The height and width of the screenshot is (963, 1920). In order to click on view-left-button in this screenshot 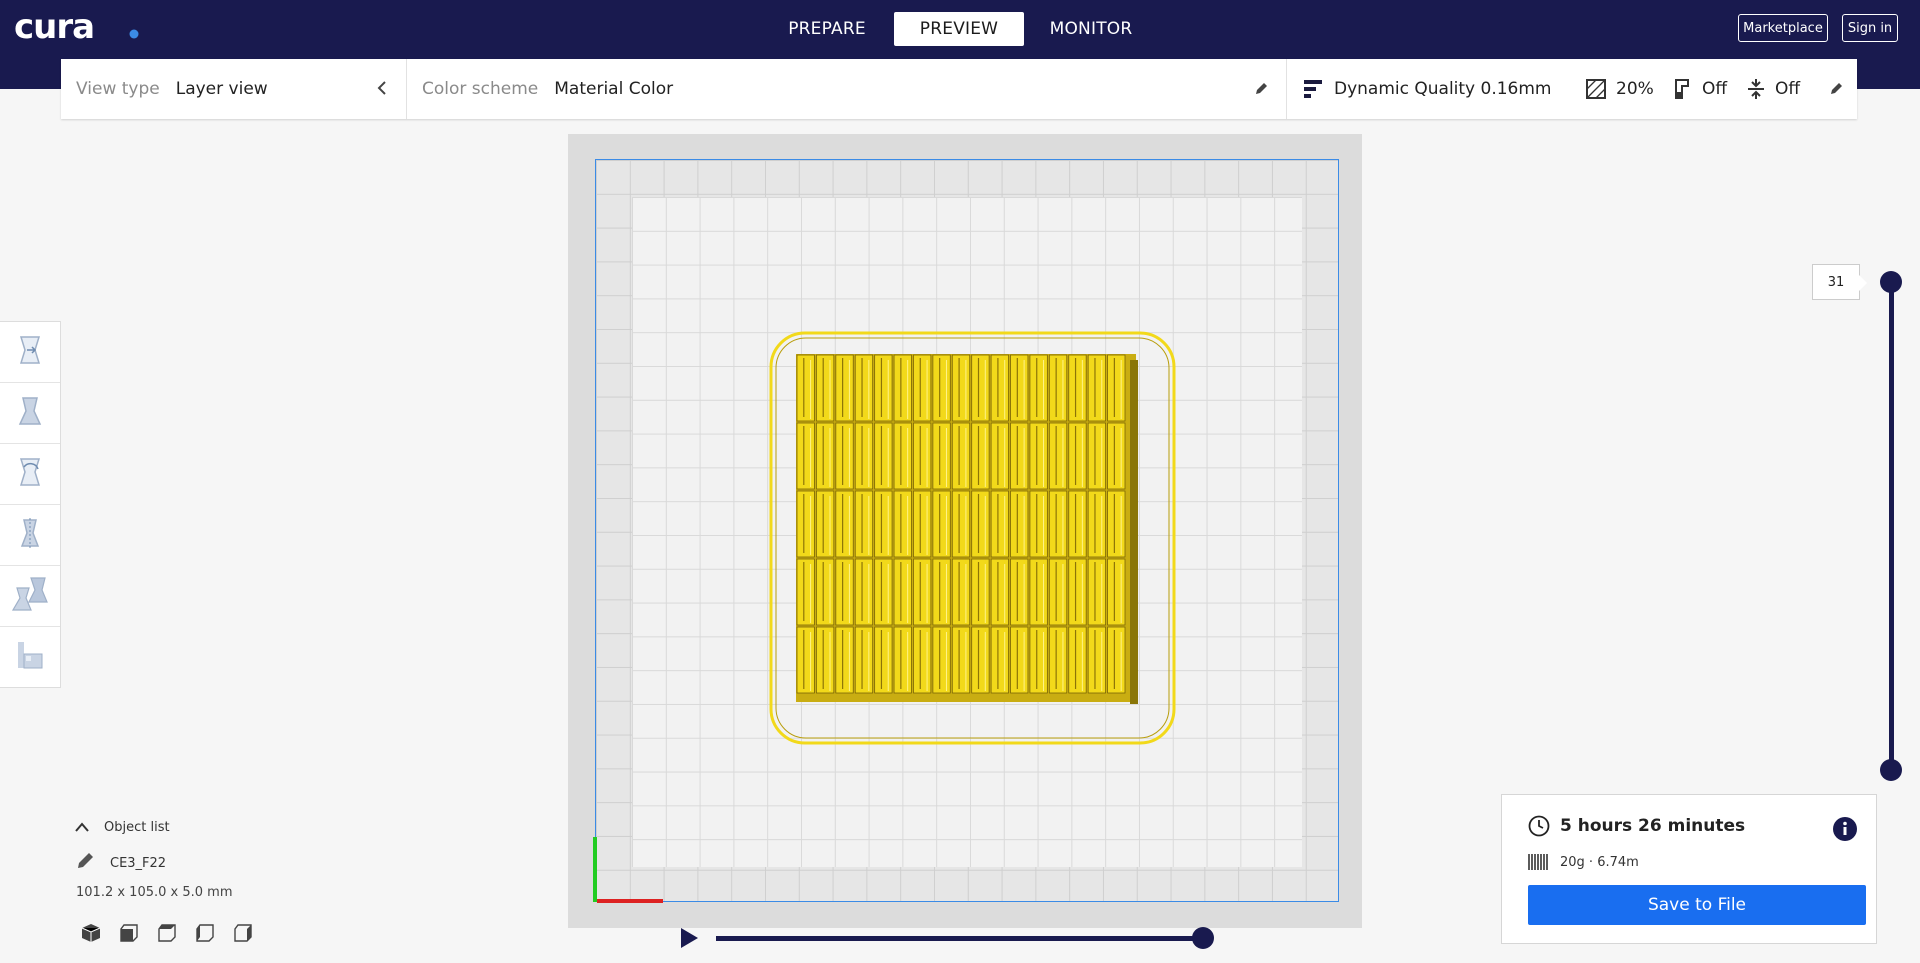, I will do `click(205, 935)`.